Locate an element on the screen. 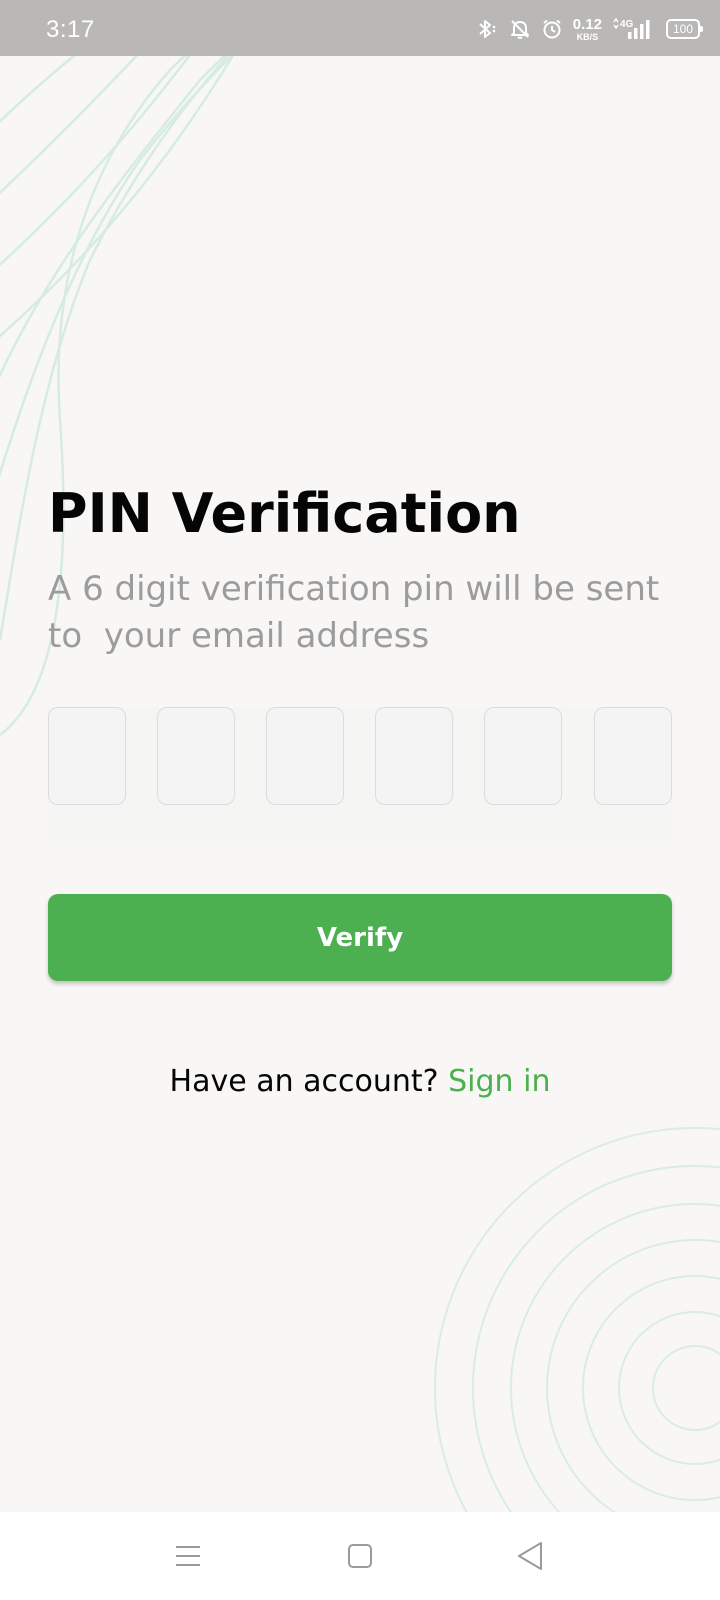 Image resolution: width=720 pixels, height=1600 pixels. system-navigation-bar is located at coordinates (360, 1556).